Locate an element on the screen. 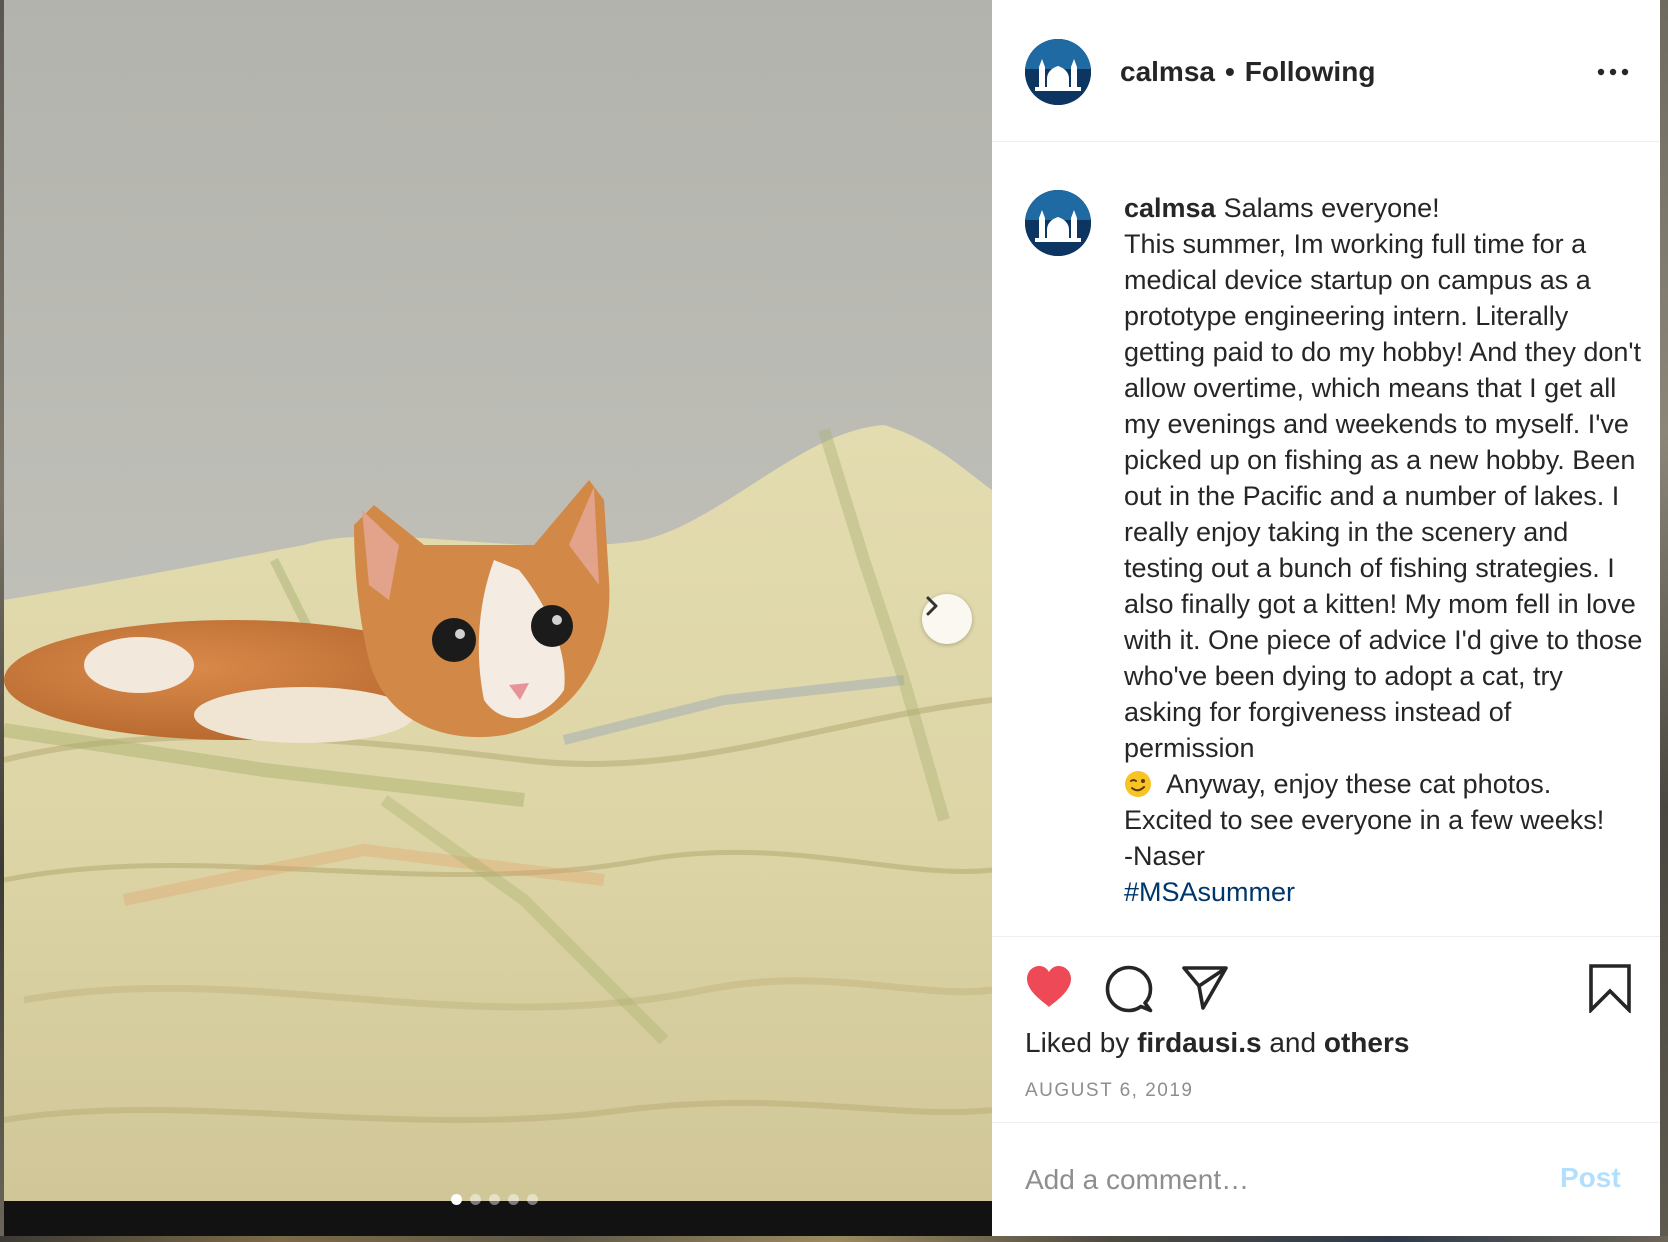  background-strip-bottom is located at coordinates (834, 1239).